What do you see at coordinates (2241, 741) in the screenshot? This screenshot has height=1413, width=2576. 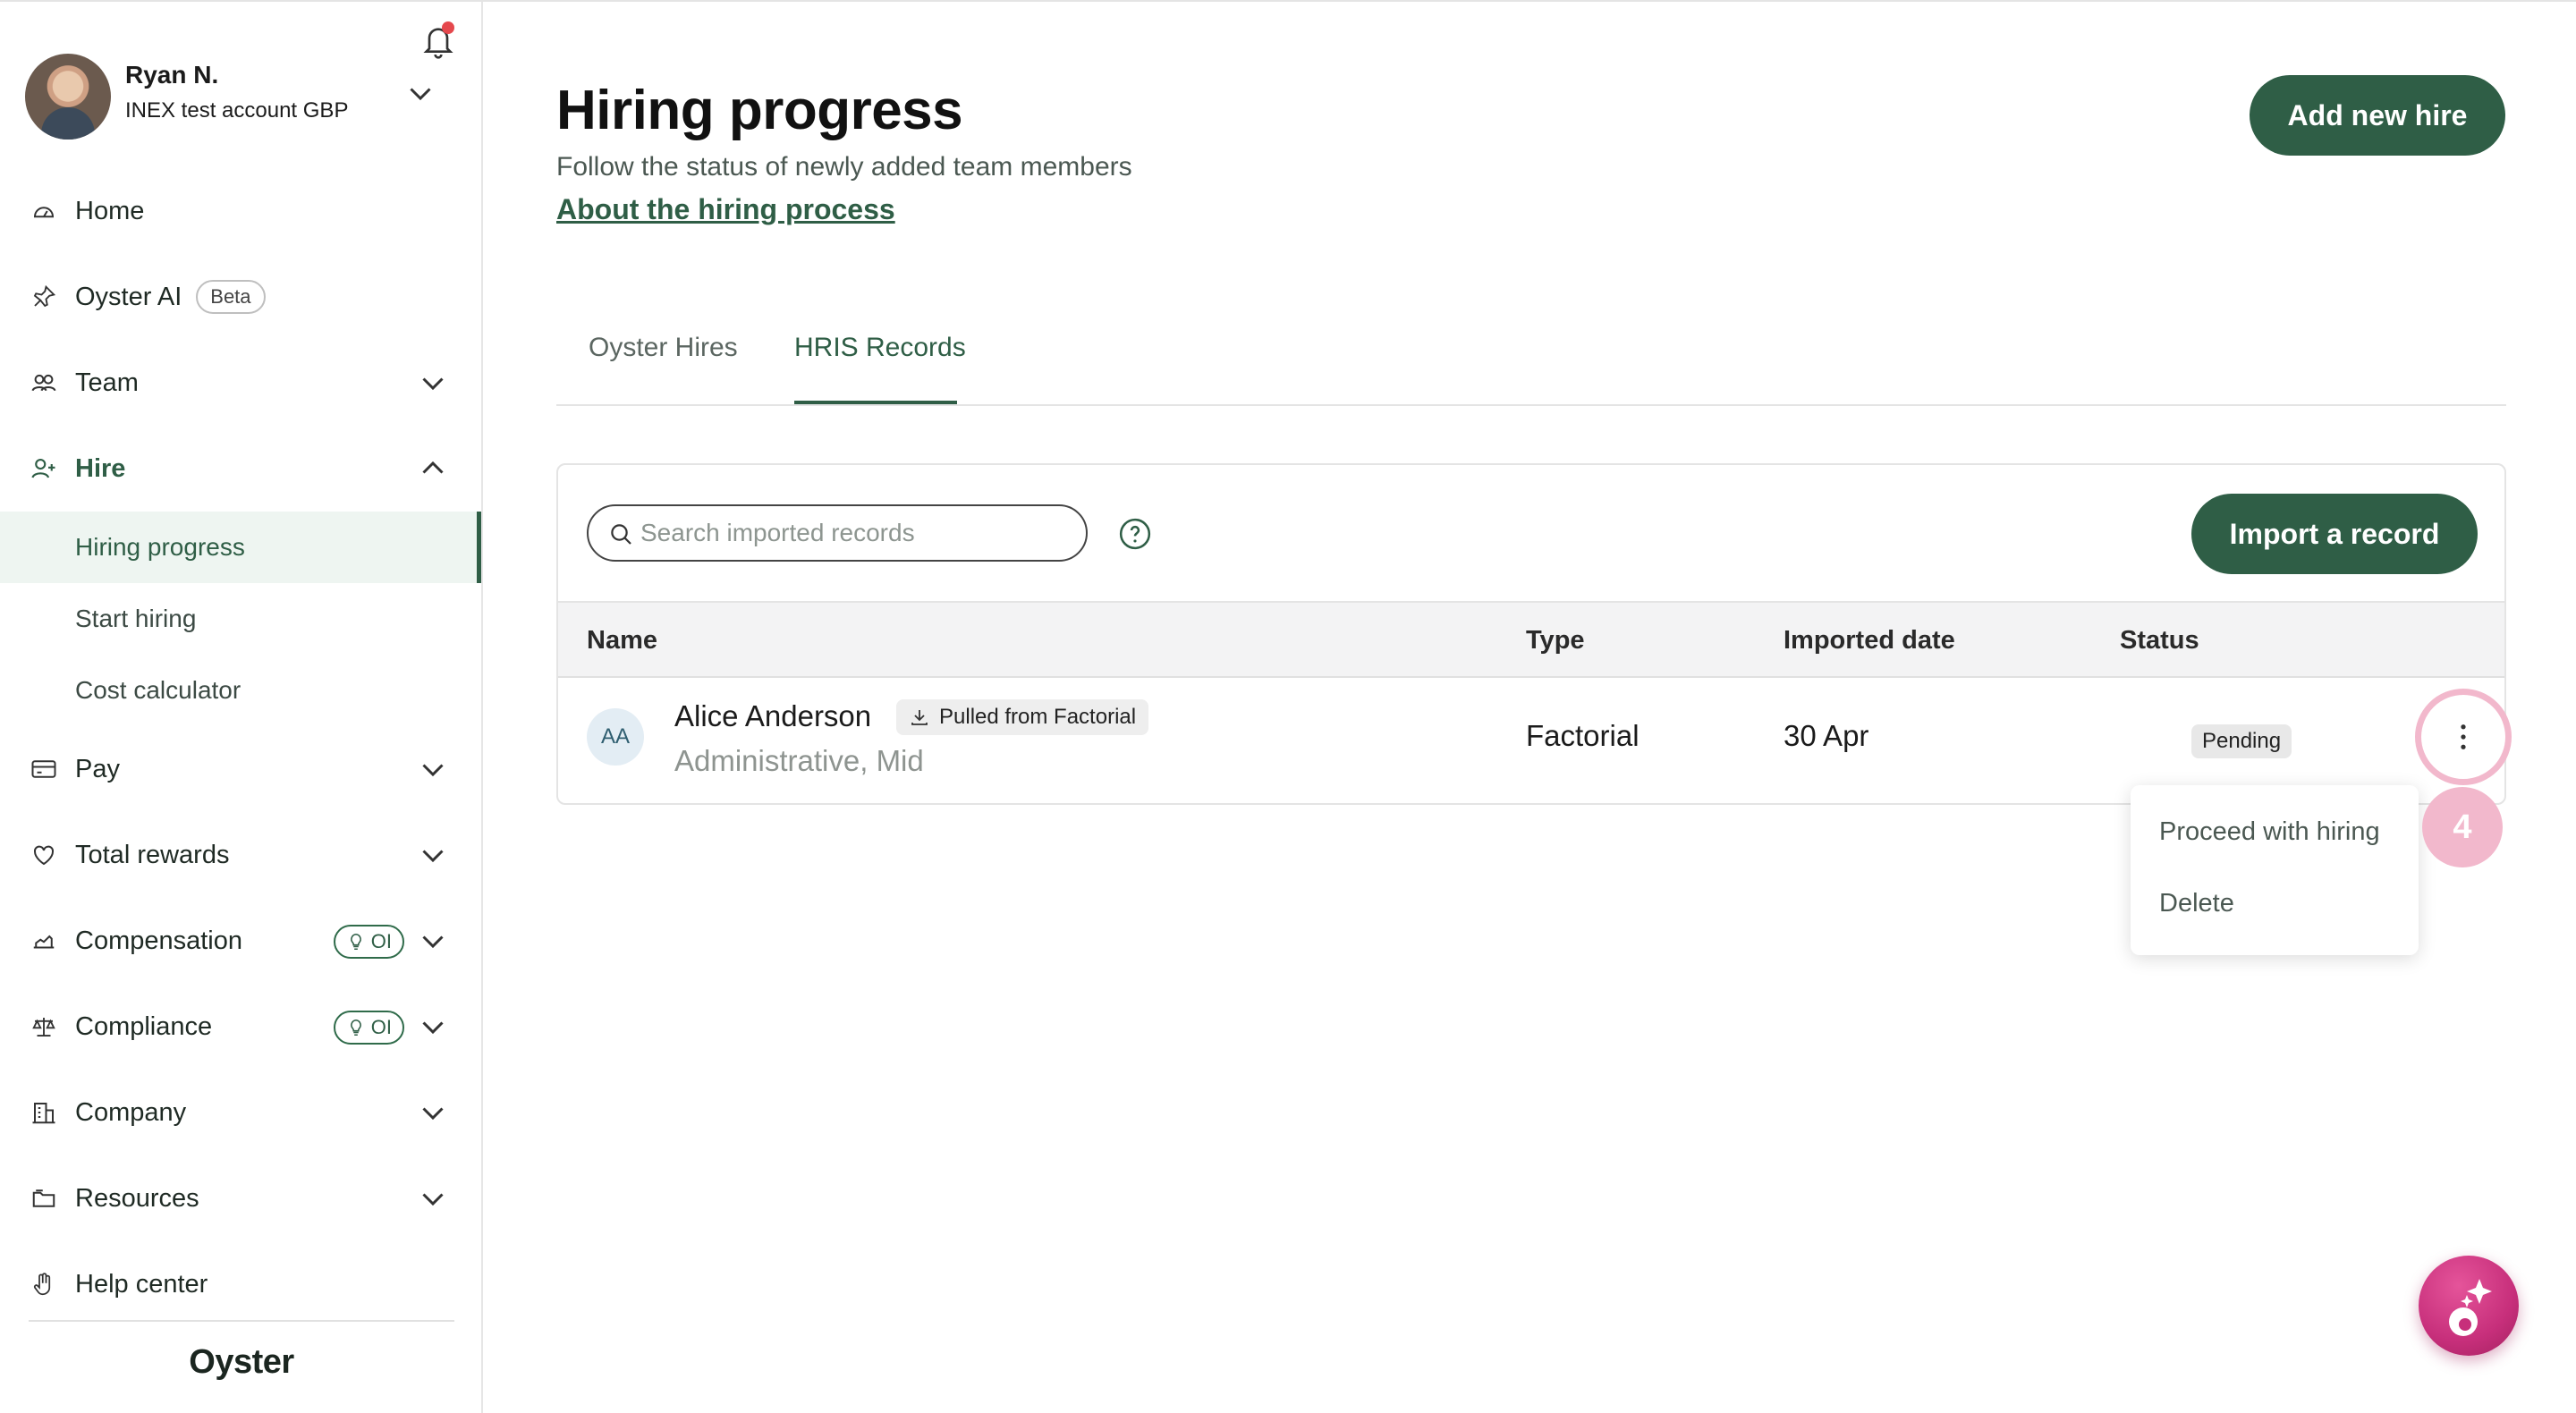 I see `status-badge: Pending` at bounding box center [2241, 741].